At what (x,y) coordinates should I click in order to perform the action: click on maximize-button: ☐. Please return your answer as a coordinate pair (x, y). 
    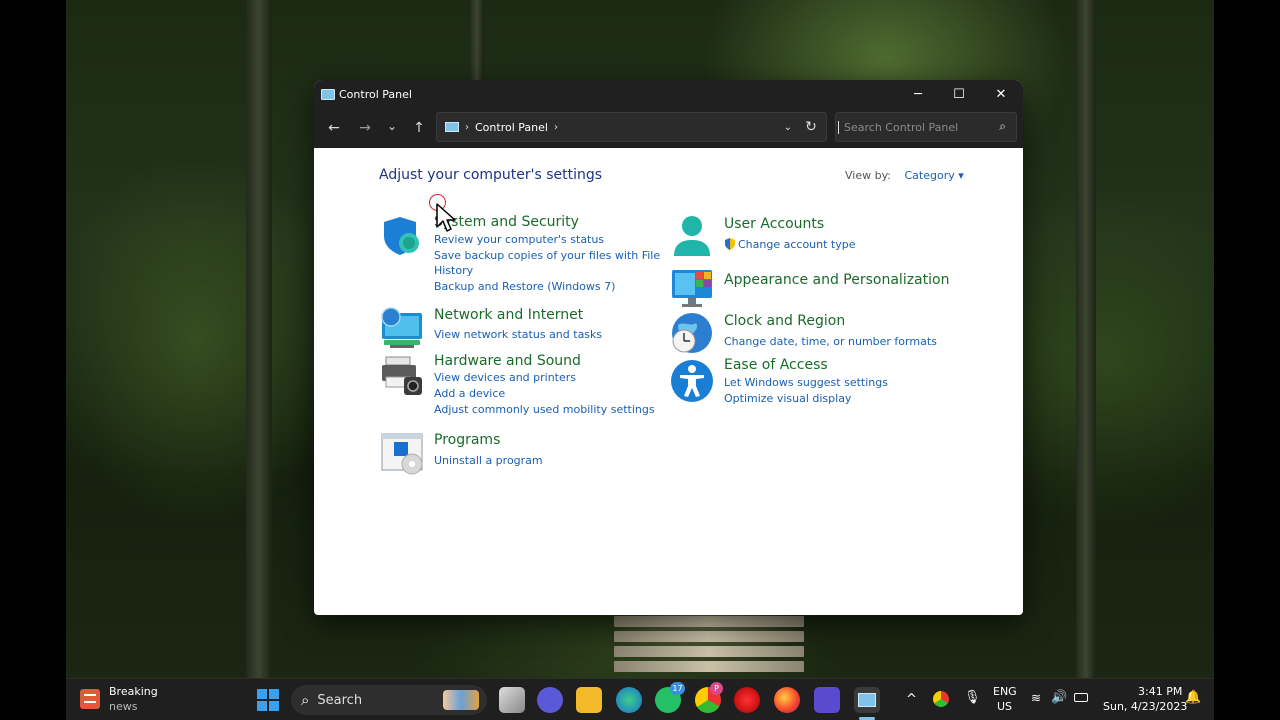
    Looking at the image, I should click on (959, 94).